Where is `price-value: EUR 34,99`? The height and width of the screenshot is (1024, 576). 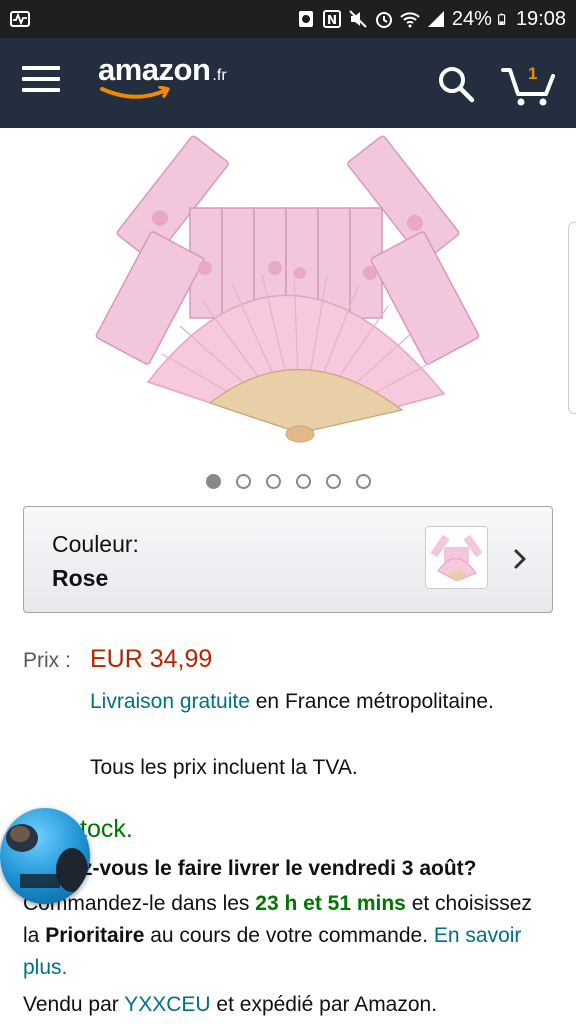
price-value: EUR 34,99 is located at coordinates (151, 659).